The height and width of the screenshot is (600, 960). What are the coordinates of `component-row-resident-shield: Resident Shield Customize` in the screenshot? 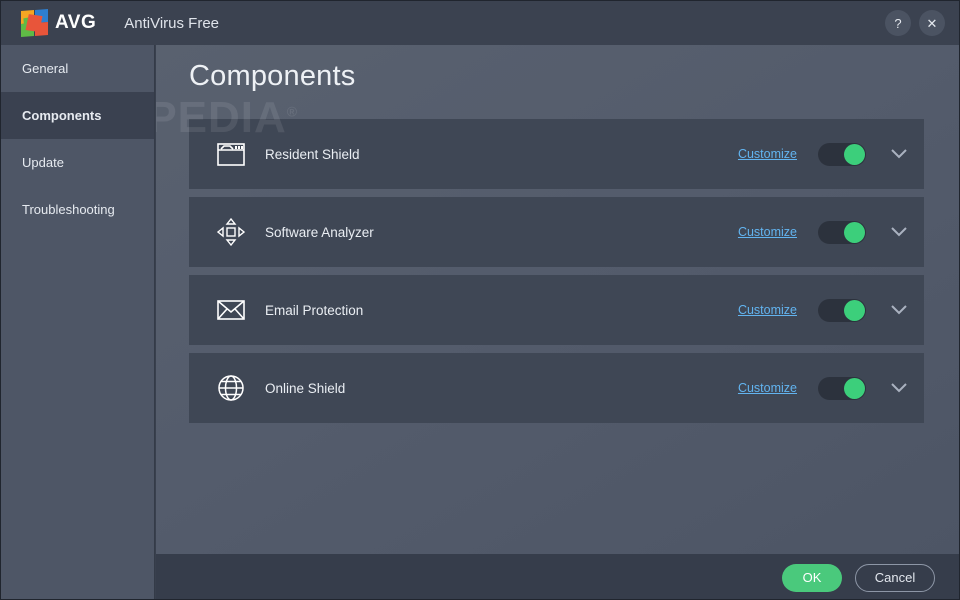 It's located at (556, 154).